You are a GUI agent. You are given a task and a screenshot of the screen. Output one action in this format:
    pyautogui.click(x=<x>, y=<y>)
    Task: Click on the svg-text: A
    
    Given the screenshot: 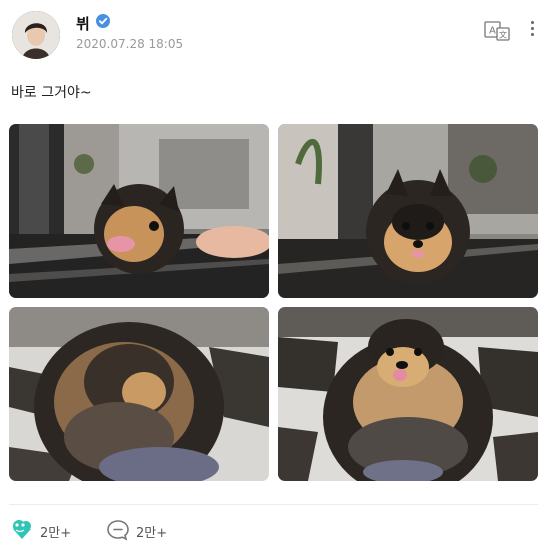 What is the action you would take?
    pyautogui.click(x=492, y=31)
    